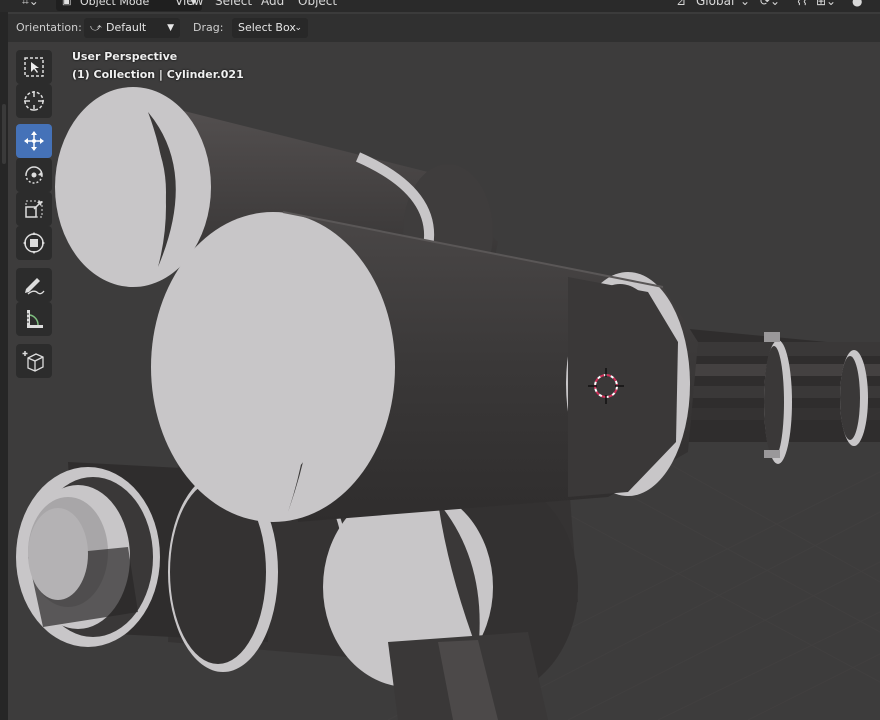 This screenshot has height=720, width=880. Describe the element at coordinates (270, 28) in the screenshot. I see `drag-dropdown: Select Box ⌄` at that location.